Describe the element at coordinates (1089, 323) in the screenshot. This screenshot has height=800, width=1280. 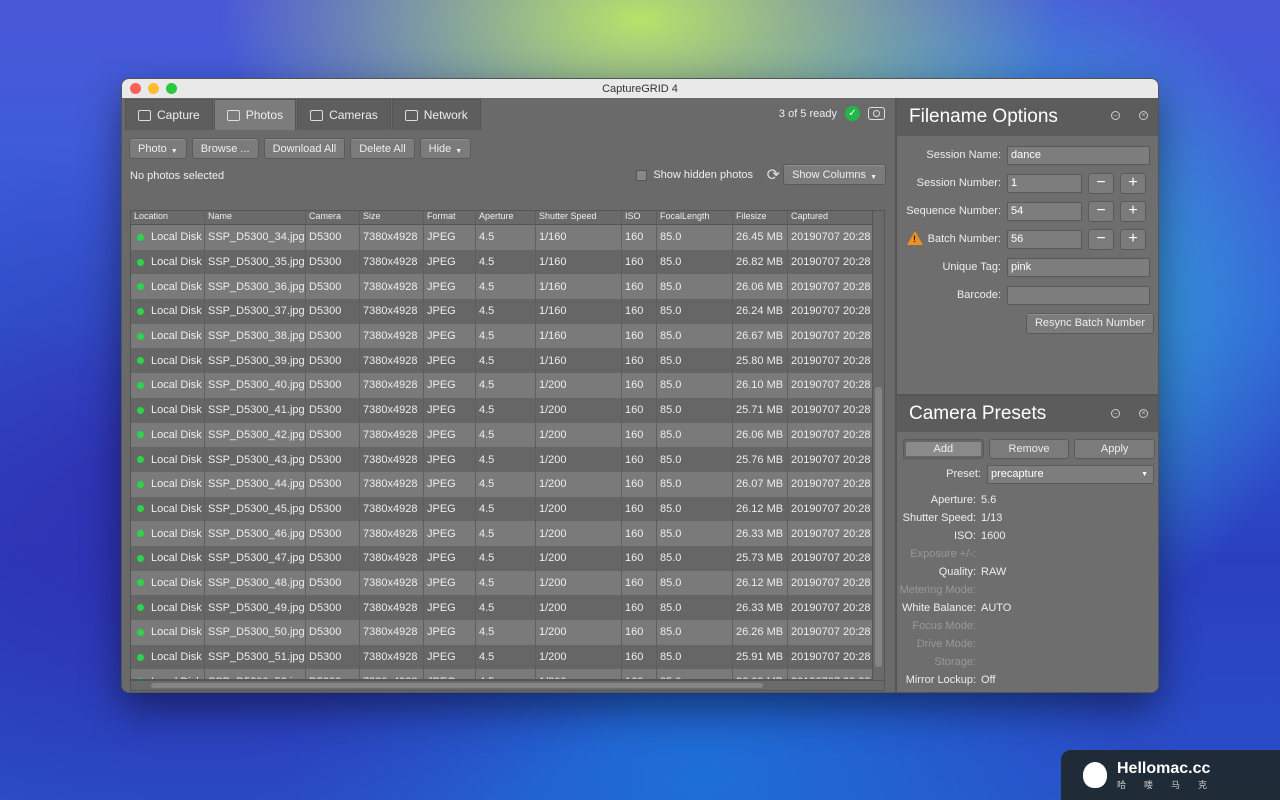
I see `resync-batch-number-button: Resync Batch Number` at that location.